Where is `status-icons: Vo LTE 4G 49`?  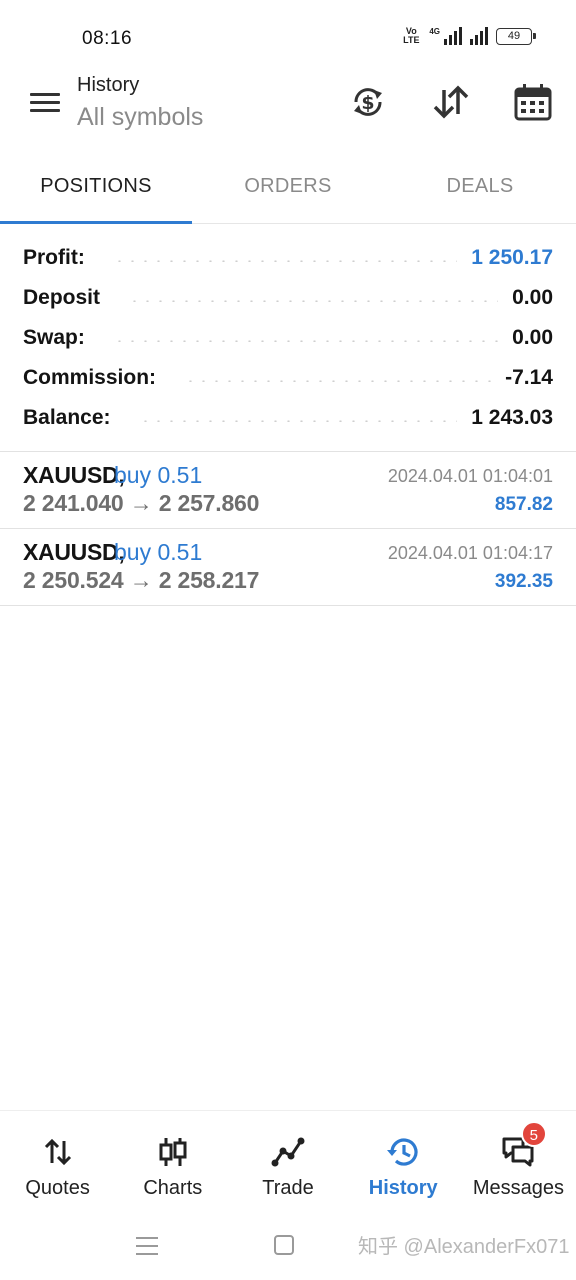 status-icons: Vo LTE 4G 49 is located at coordinates (468, 35).